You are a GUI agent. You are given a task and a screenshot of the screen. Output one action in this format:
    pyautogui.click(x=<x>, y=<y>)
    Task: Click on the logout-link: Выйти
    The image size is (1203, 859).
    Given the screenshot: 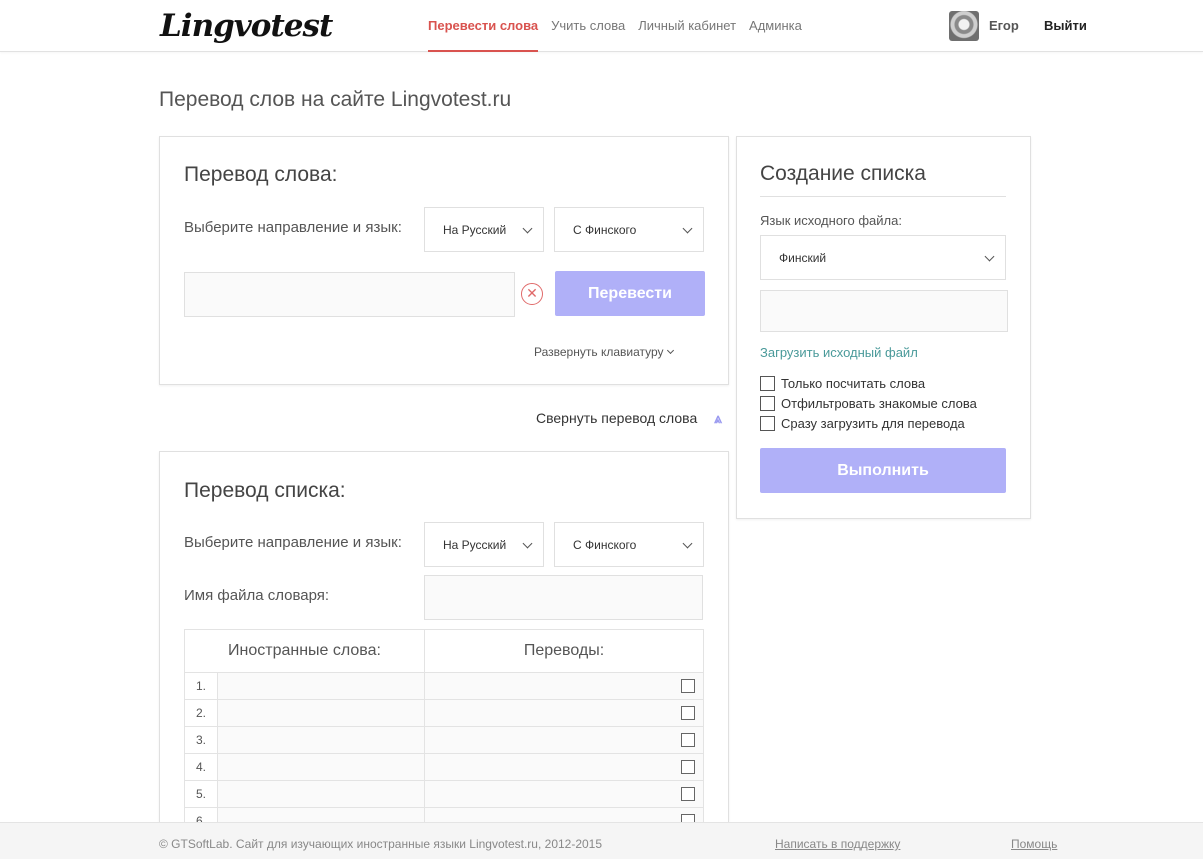 What is the action you would take?
    pyautogui.click(x=1065, y=25)
    